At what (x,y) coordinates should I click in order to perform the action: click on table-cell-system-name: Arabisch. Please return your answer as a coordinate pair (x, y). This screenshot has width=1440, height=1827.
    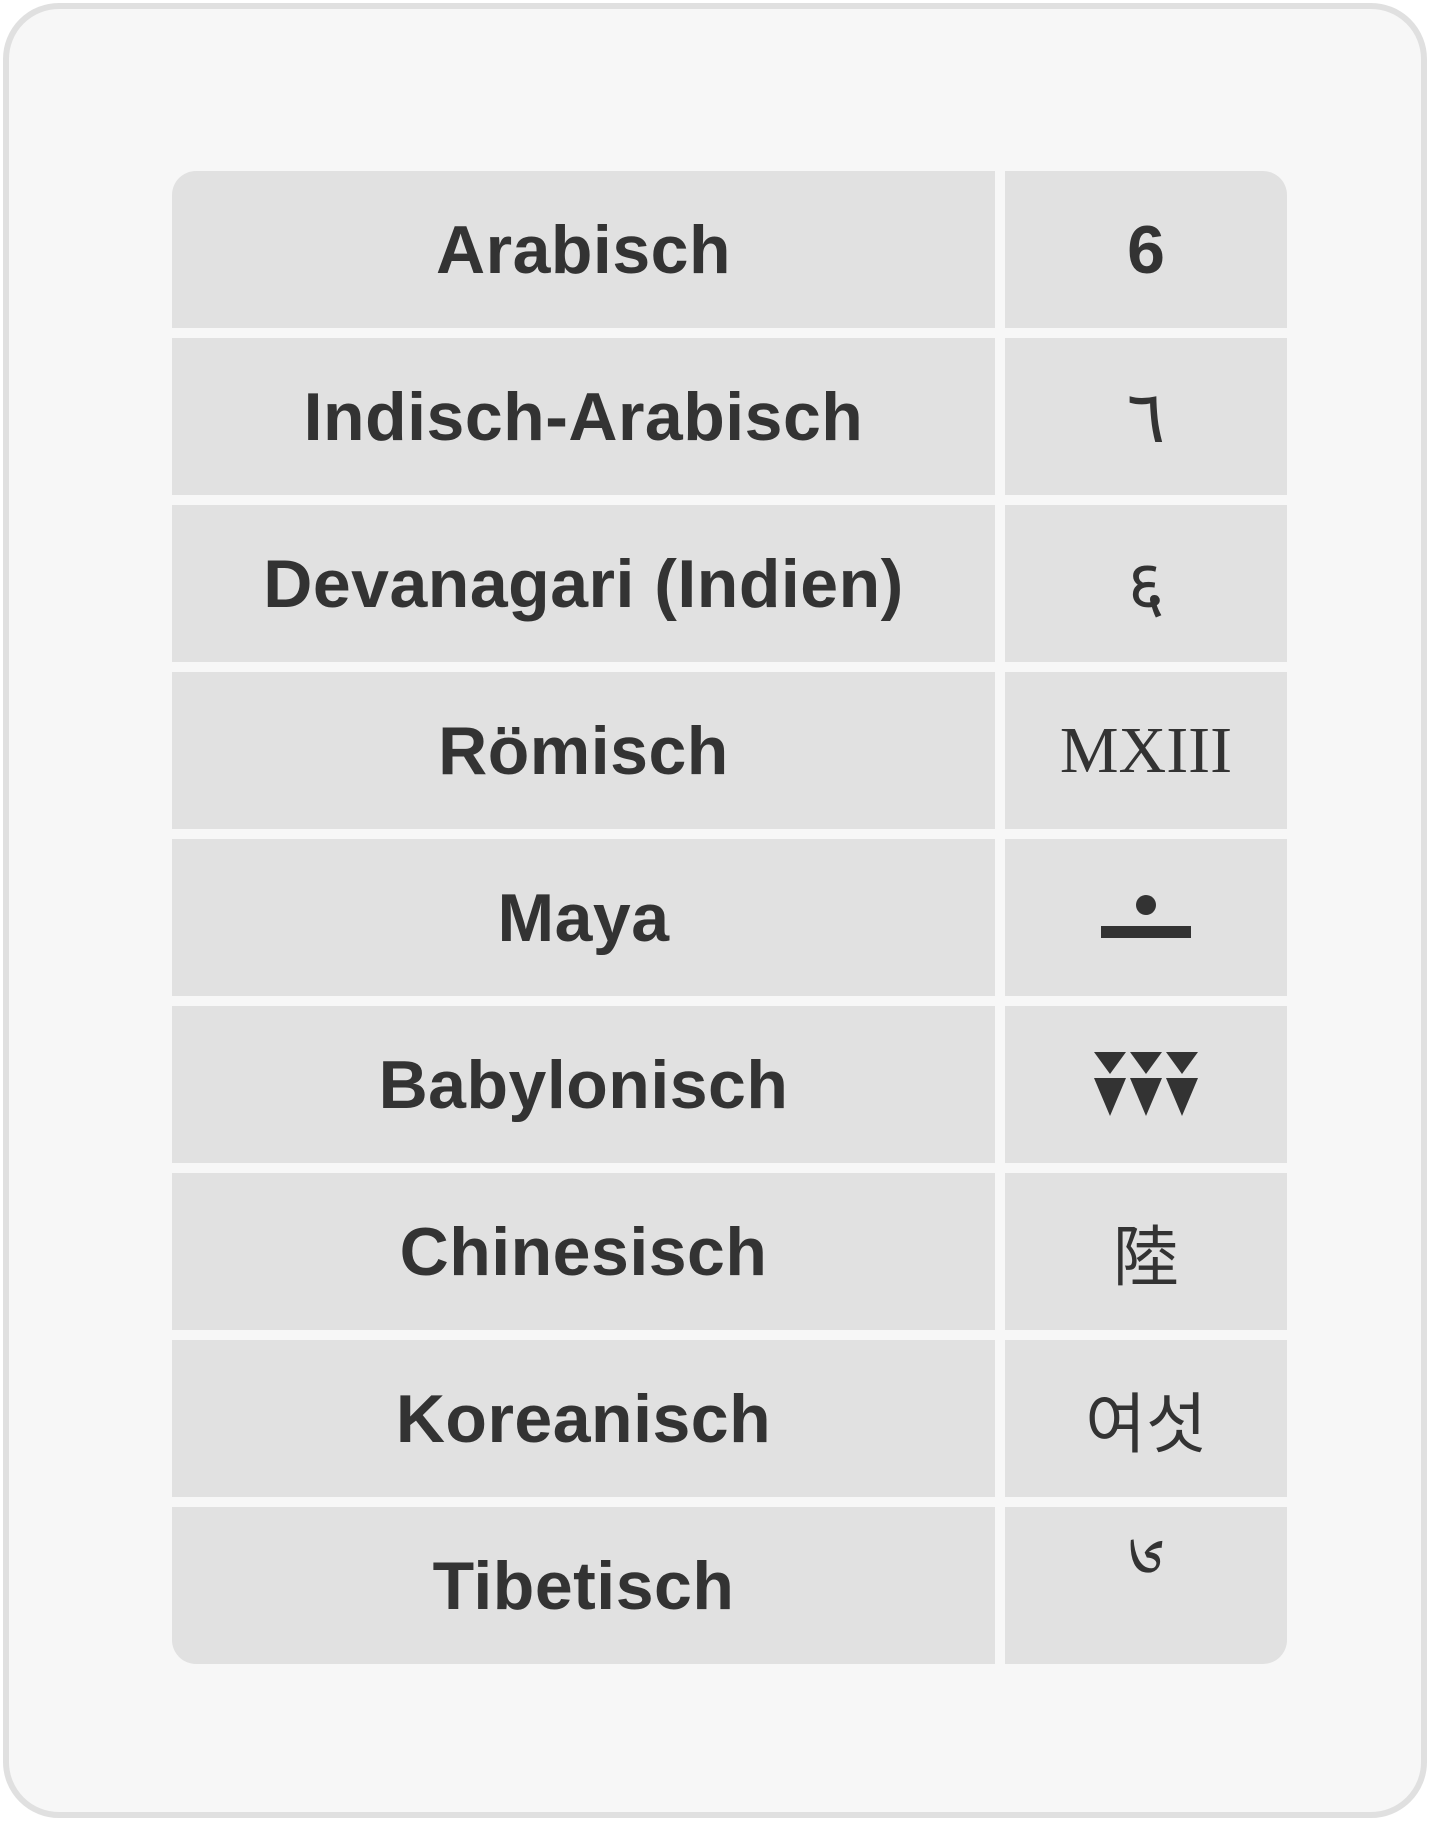
    Looking at the image, I should click on (583, 249).